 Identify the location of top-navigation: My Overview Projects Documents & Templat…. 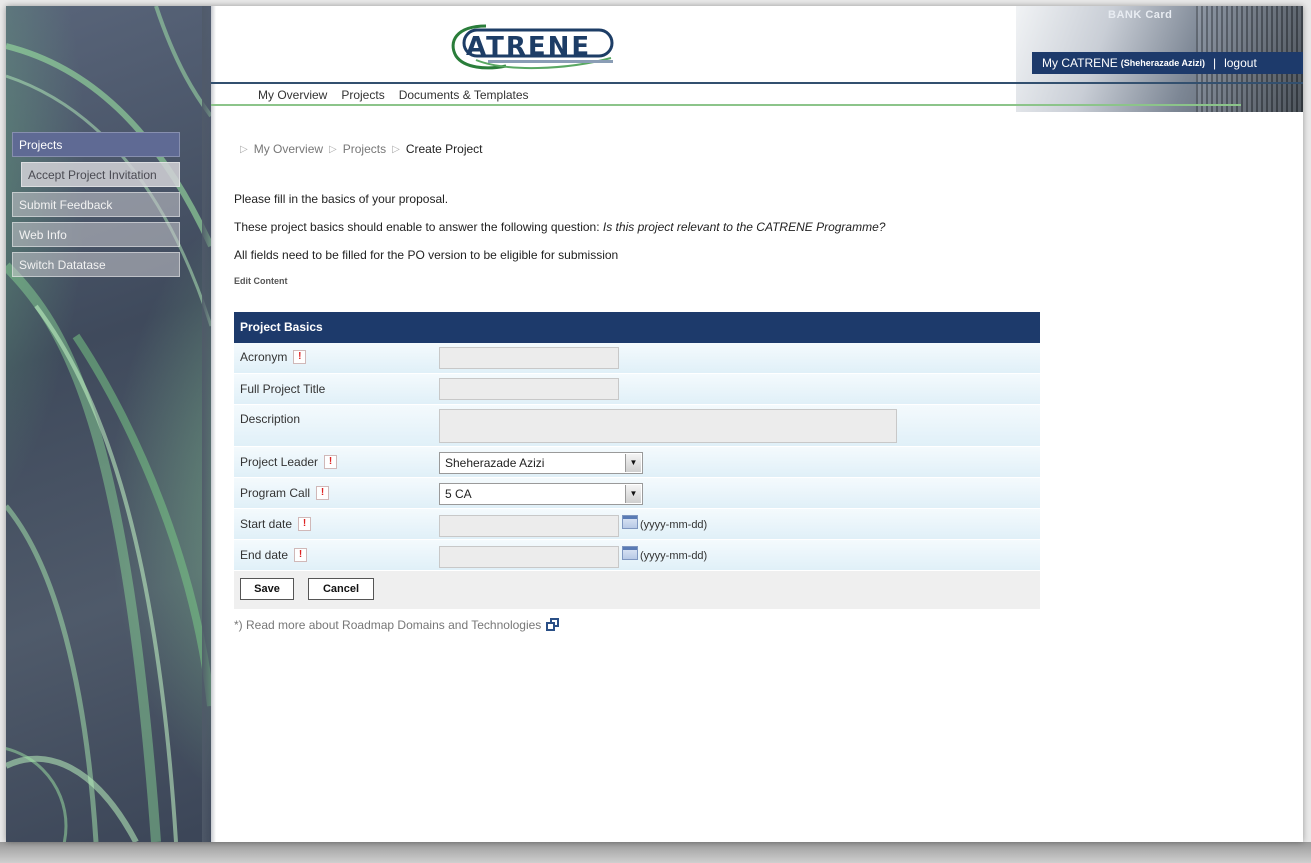
(400, 95).